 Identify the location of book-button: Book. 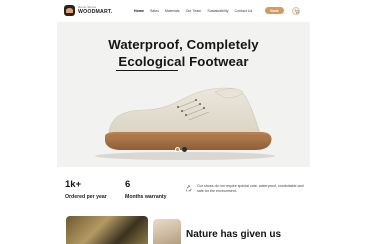
(274, 10).